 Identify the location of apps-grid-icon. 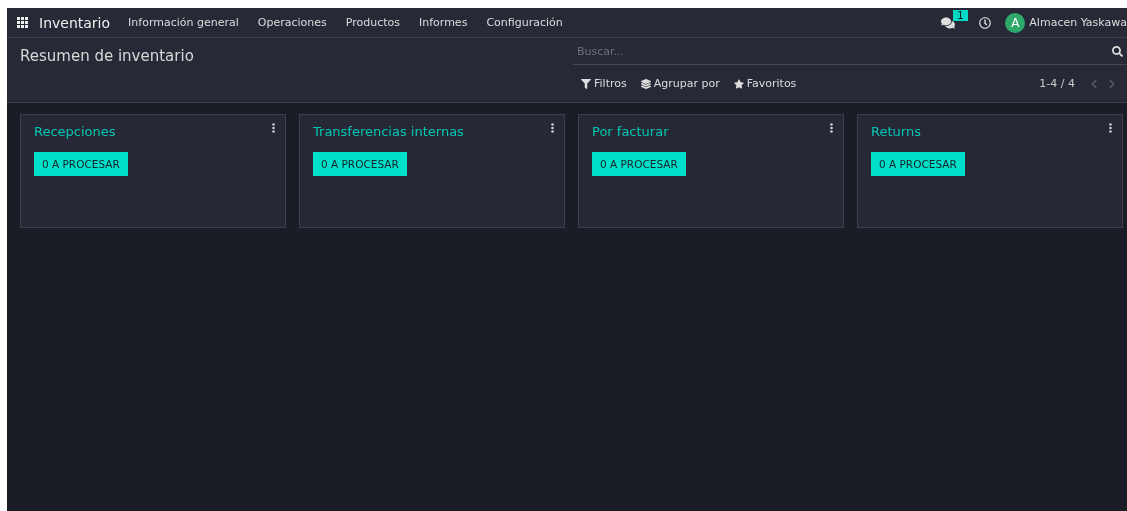
(23, 22).